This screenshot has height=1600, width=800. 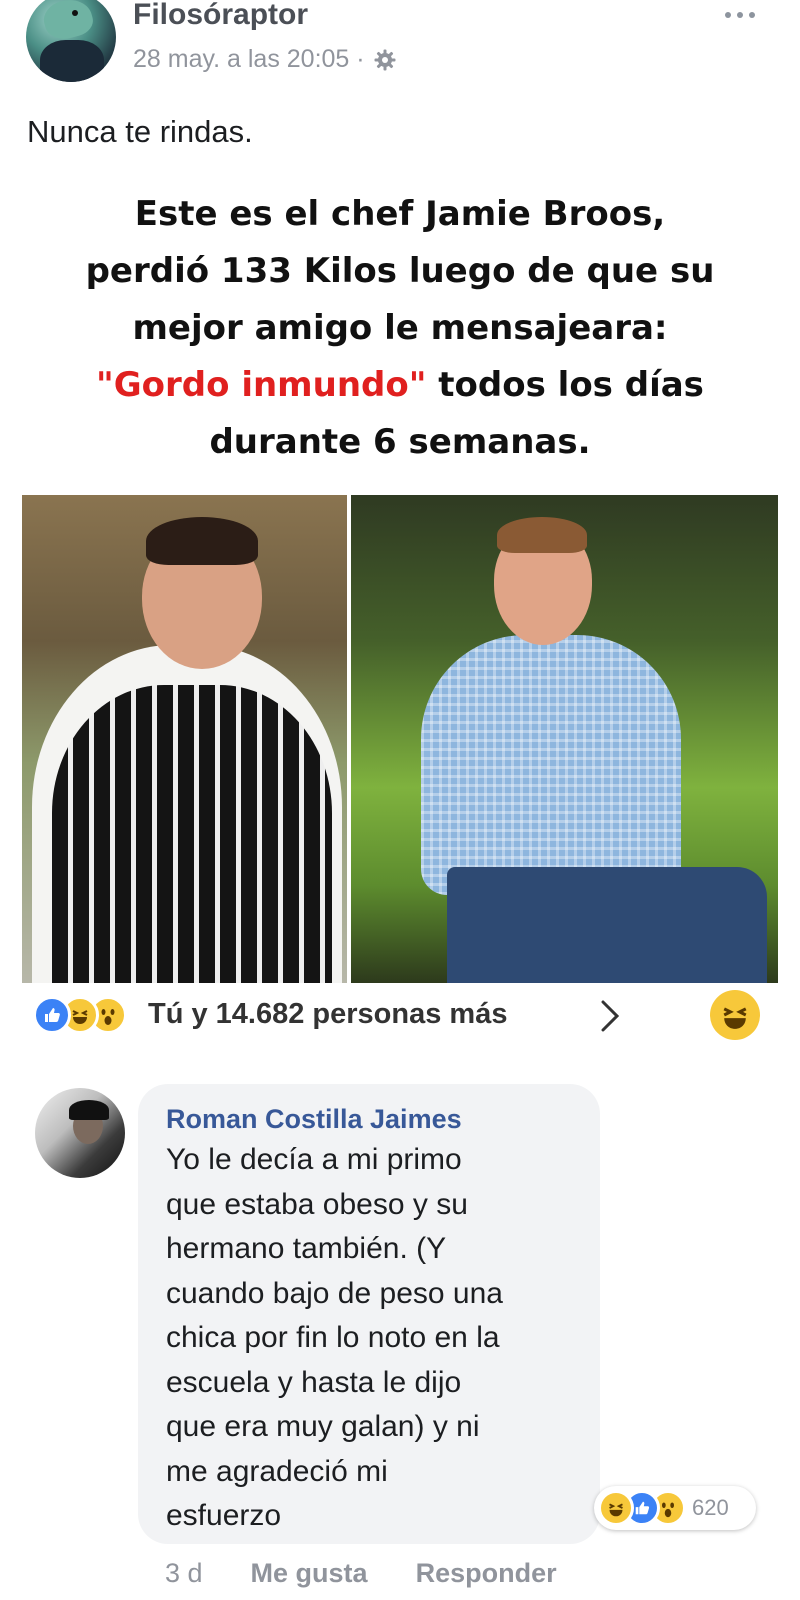 What do you see at coordinates (80, 1015) in the screenshot?
I see `reaction-icons` at bounding box center [80, 1015].